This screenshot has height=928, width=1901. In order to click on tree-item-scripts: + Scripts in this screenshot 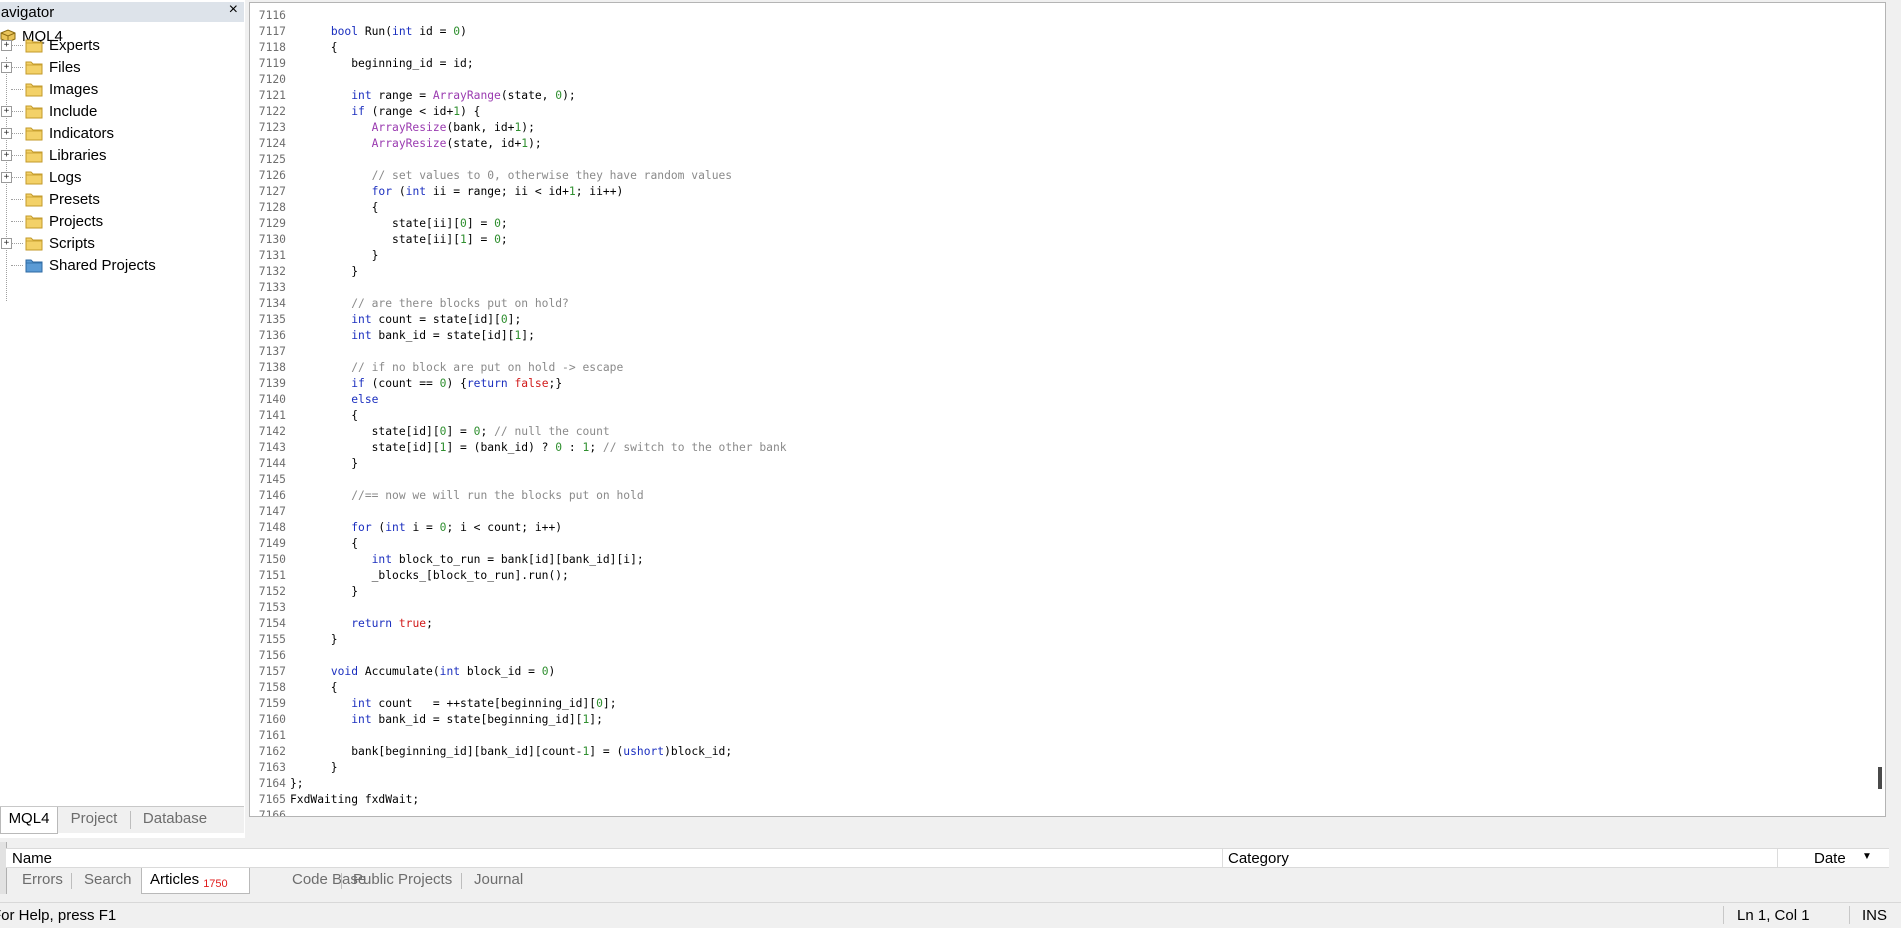, I will do `click(120, 244)`.